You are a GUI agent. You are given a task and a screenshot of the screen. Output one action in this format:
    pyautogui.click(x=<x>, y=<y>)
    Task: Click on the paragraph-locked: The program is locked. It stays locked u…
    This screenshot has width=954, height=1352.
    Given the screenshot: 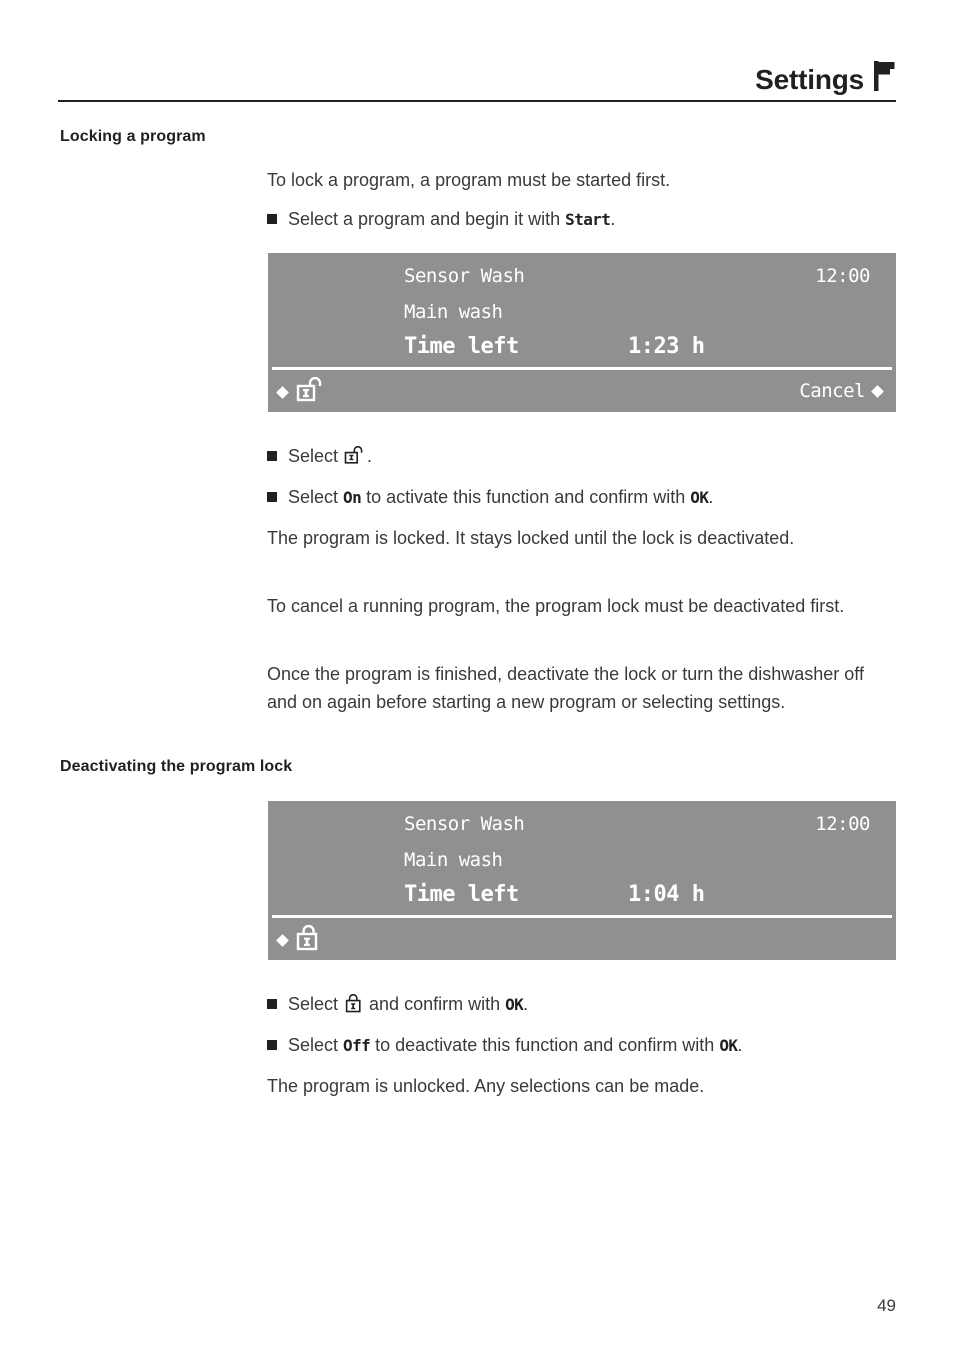 What is the action you would take?
    pyautogui.click(x=582, y=538)
    